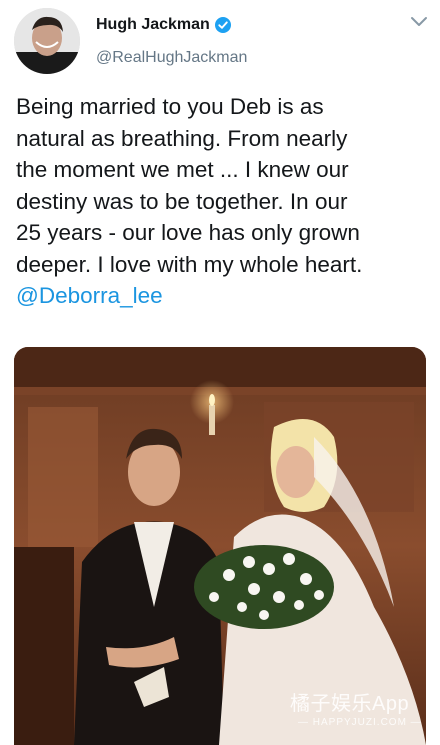  I want to click on watermark-title: 橘子娱乐App, so click(350, 704).